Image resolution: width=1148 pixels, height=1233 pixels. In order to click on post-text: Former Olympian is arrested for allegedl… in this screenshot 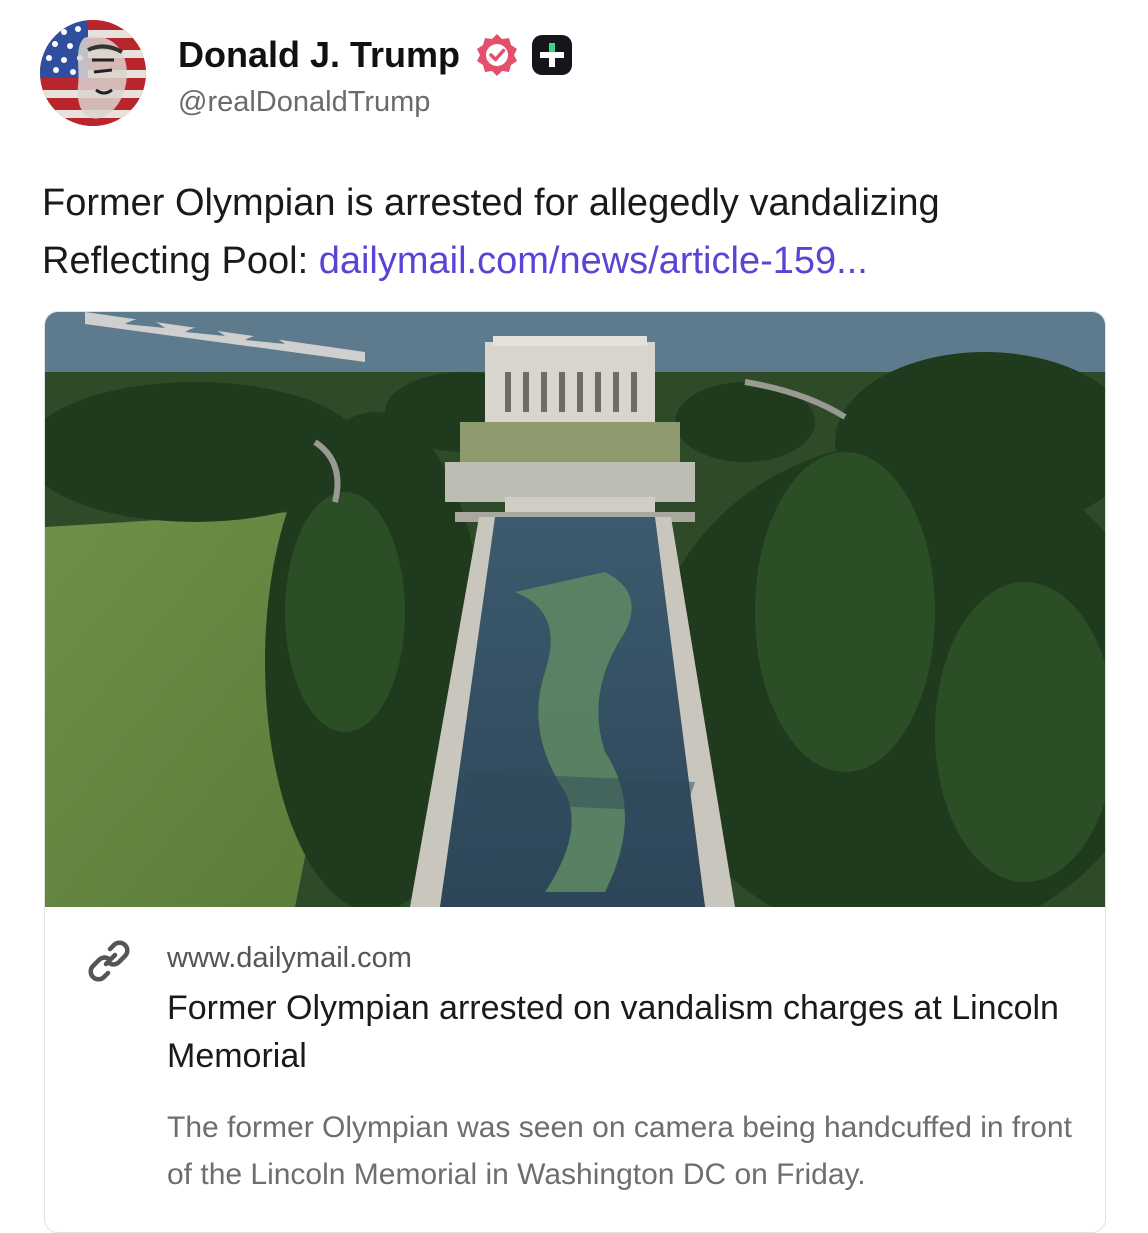, I will do `click(577, 232)`.